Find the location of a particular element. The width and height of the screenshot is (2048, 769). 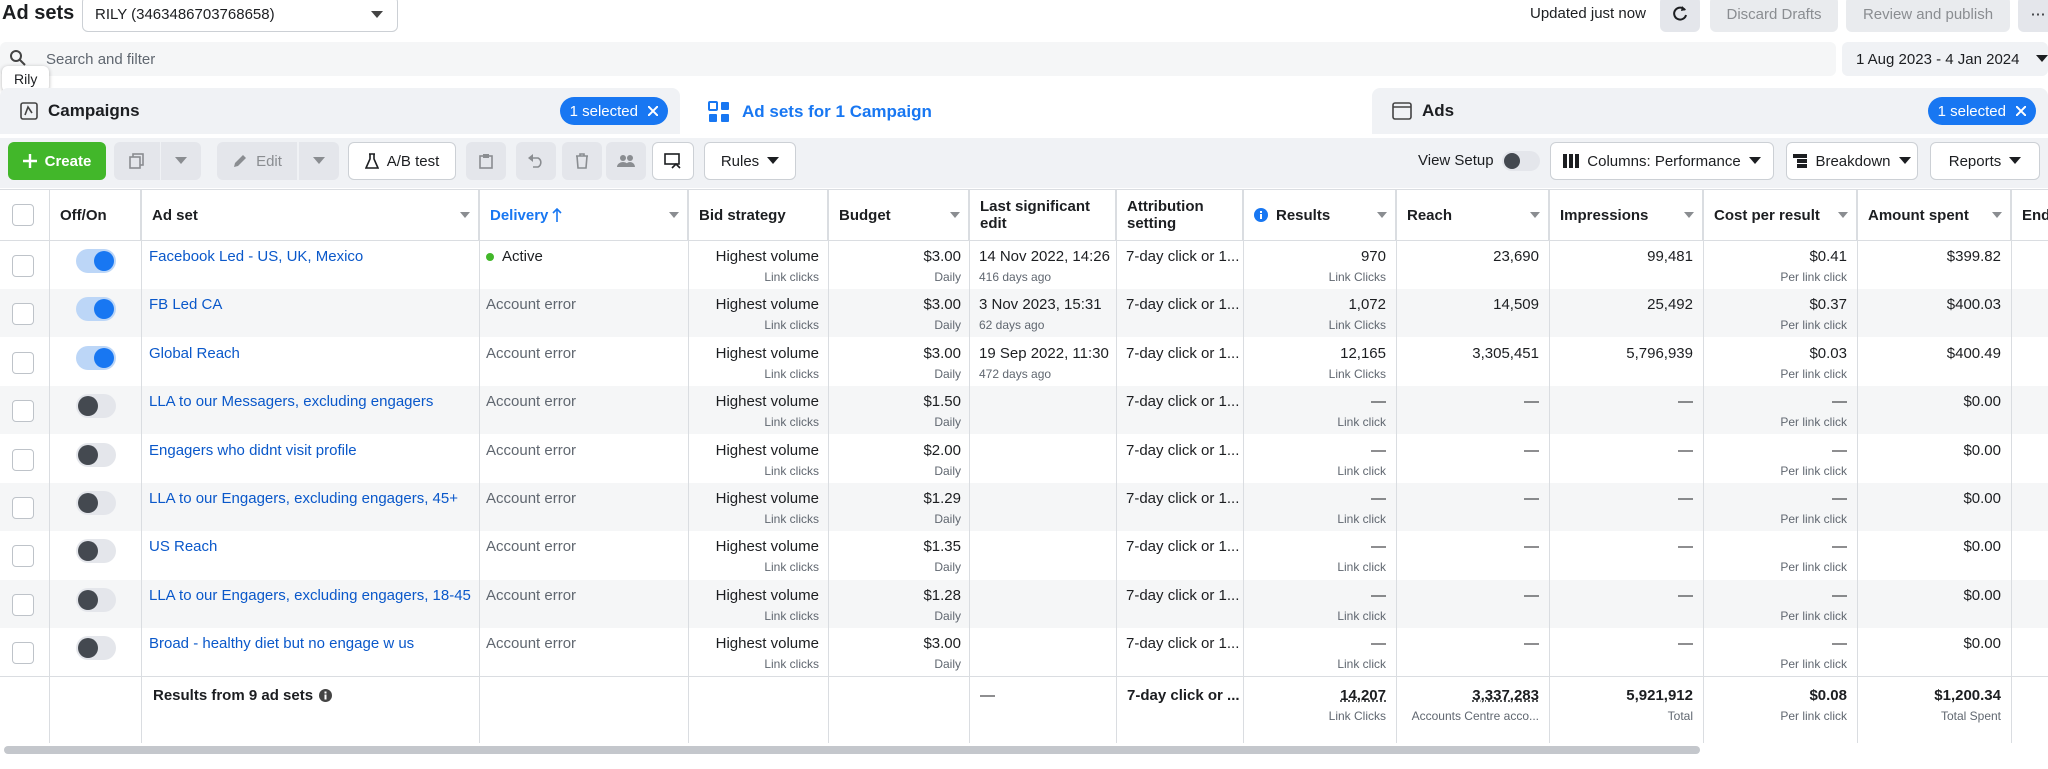

adset-name-link: Facebook Led - US, UK, Mexico is located at coordinates (256, 256).